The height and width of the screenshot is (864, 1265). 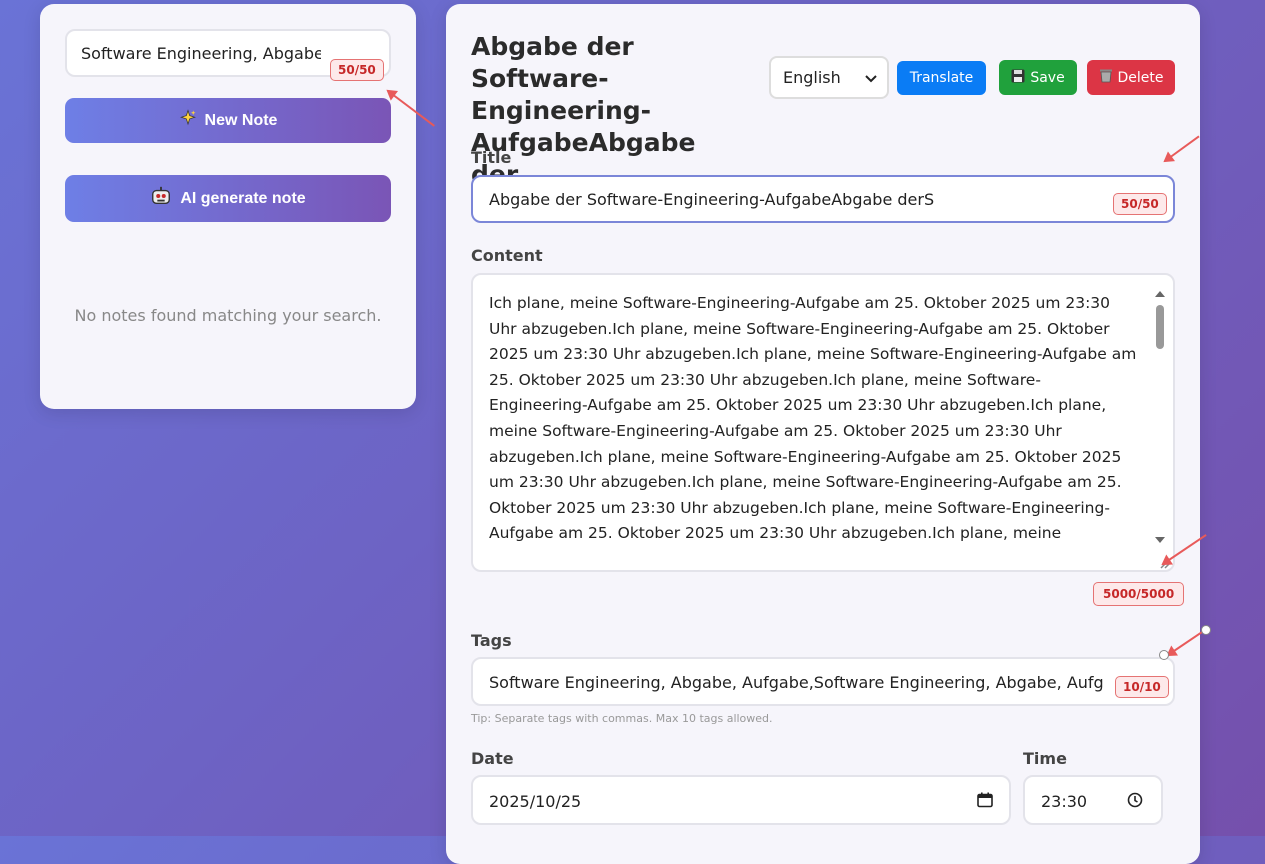 What do you see at coordinates (1093, 800) in the screenshot?
I see `time-field: 23:30` at bounding box center [1093, 800].